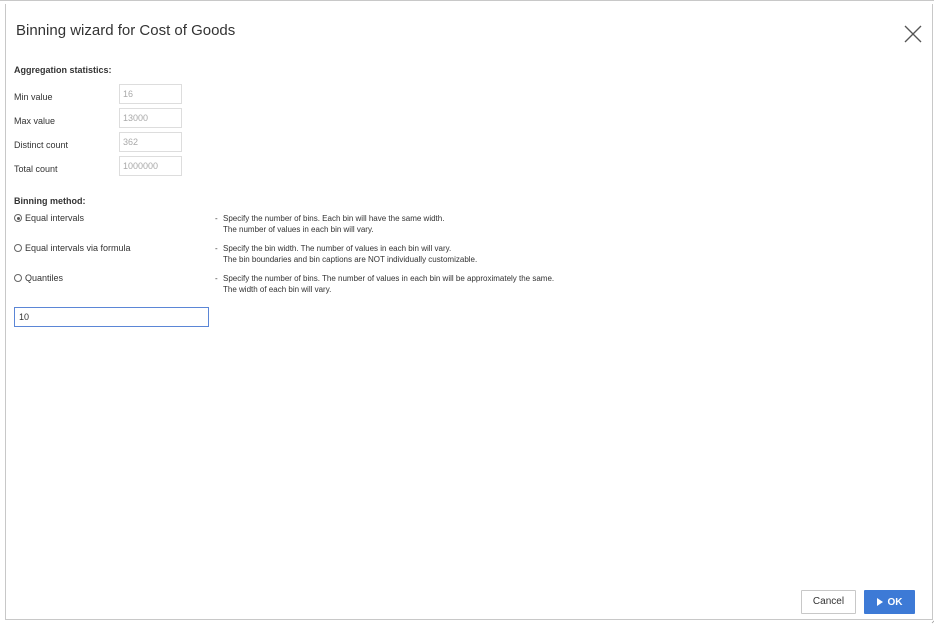 This screenshot has height=624, width=934. What do you see at coordinates (50, 201) in the screenshot?
I see `binning-method-heading: Binning method:` at bounding box center [50, 201].